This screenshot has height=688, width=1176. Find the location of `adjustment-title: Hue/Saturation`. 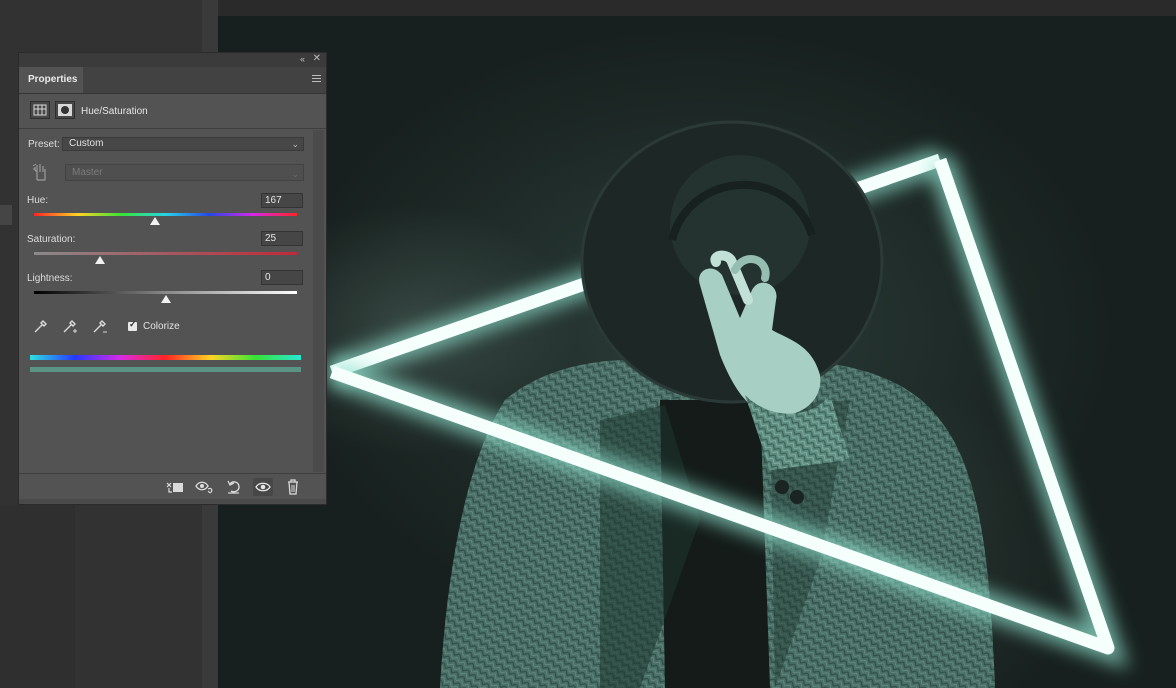

adjustment-title: Hue/Saturation is located at coordinates (114, 111).